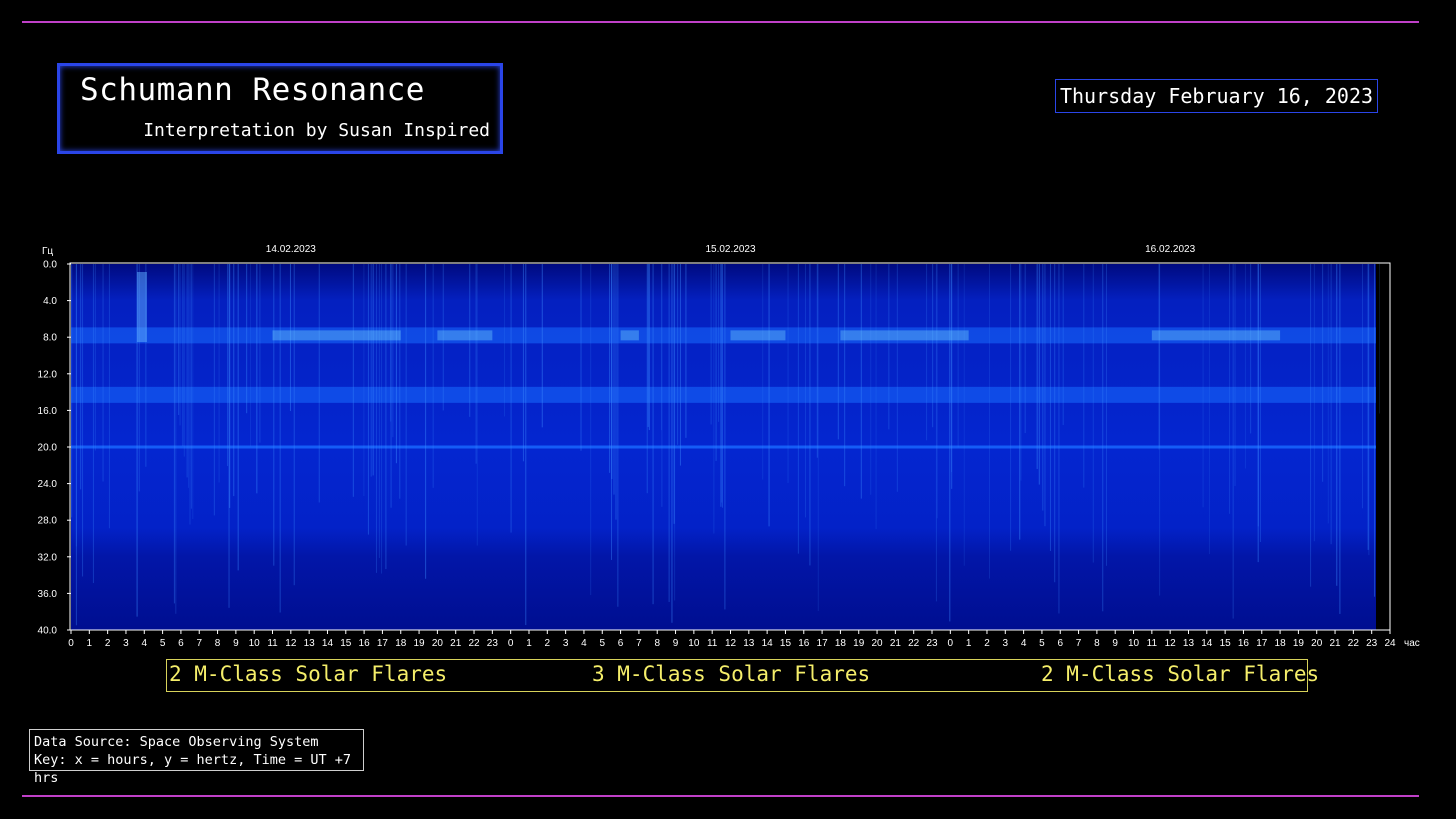 The width and height of the screenshot is (1456, 819). What do you see at coordinates (47, 251) in the screenshot?
I see `y-axis-label: Гц` at bounding box center [47, 251].